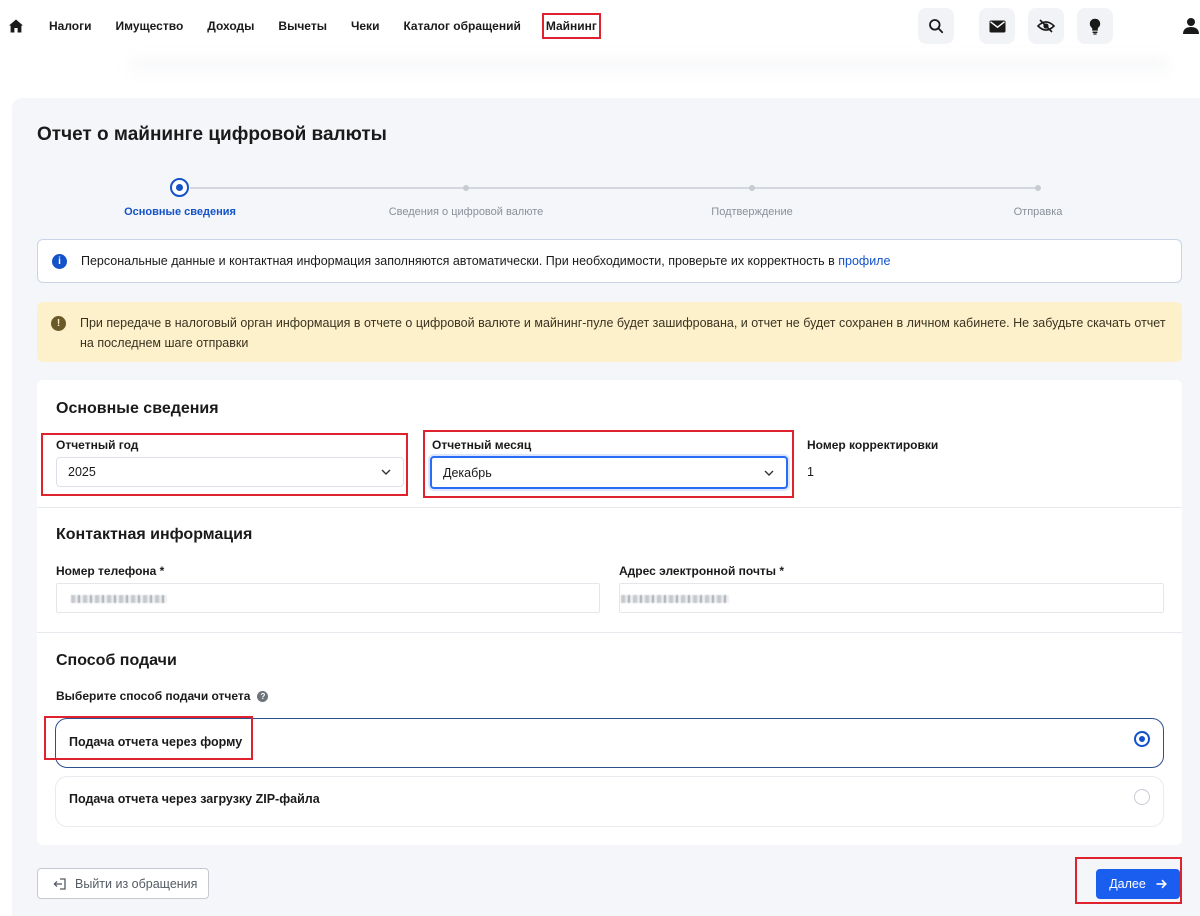 This screenshot has height=916, width=1200. Describe the element at coordinates (70, 26) in the screenshot. I see `nav-item-taxes: Налоги` at that location.